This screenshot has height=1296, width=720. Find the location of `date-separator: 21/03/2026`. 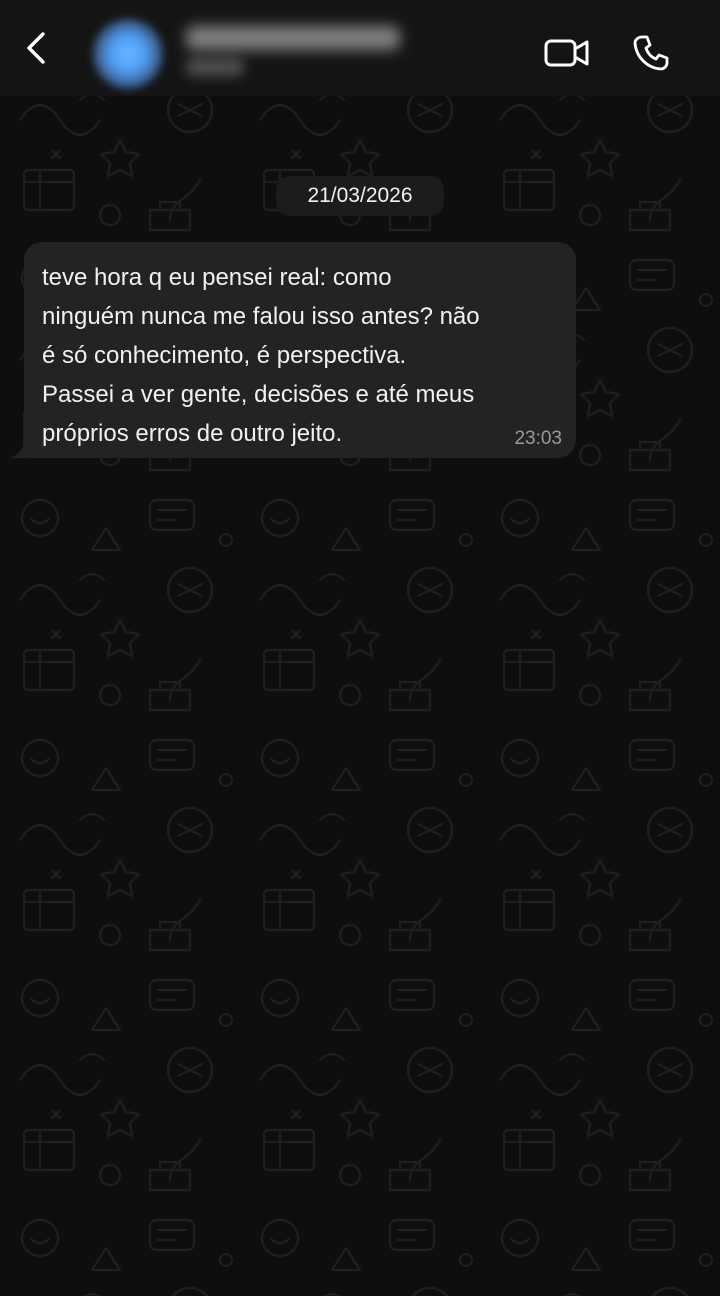

date-separator: 21/03/2026 is located at coordinates (360, 196).